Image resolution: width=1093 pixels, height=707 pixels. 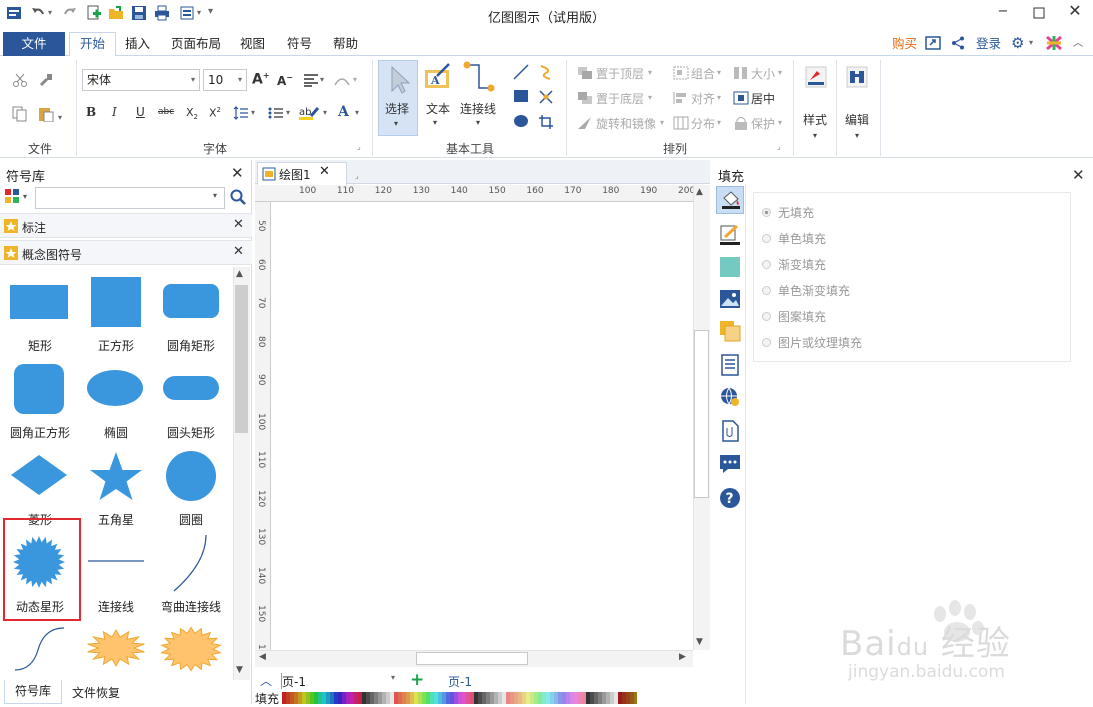 I want to click on menu-file: 文件, so click(x=34, y=44).